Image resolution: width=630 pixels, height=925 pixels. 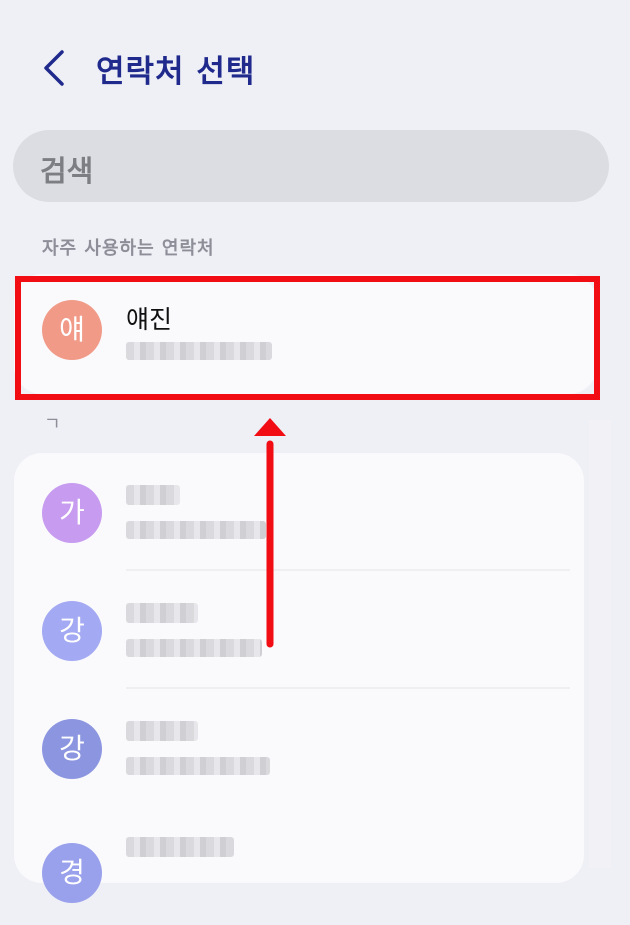 What do you see at coordinates (58, 68) in the screenshot?
I see `back-arrow-icon` at bounding box center [58, 68].